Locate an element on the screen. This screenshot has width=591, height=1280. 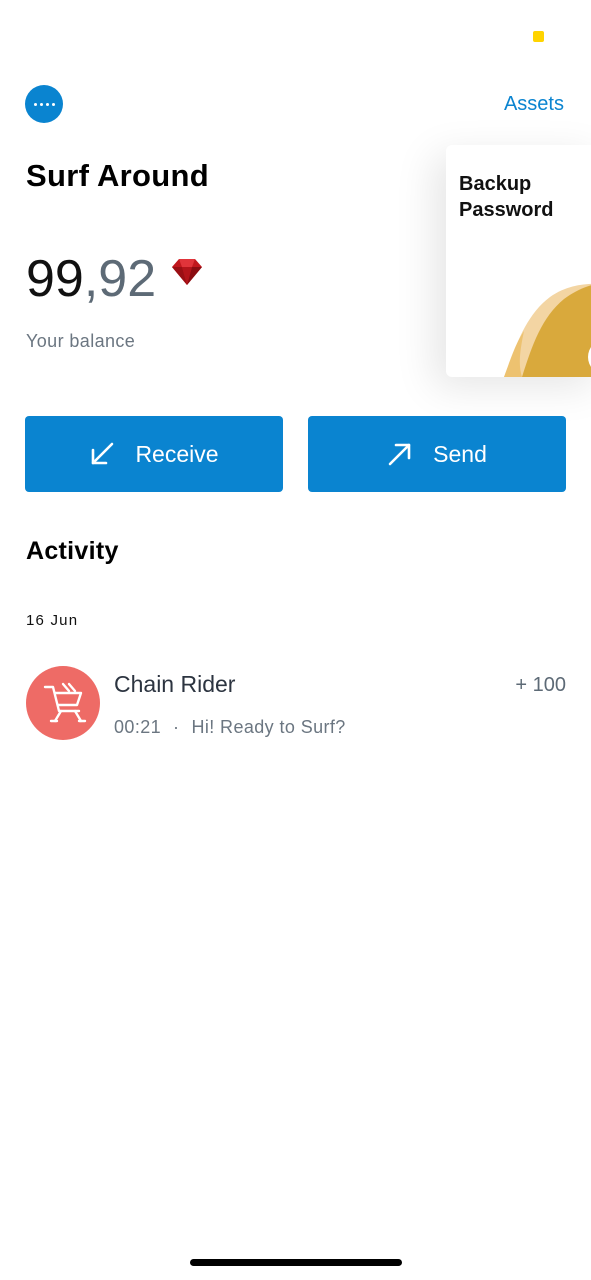
backup-card-title: Backup Password is located at coordinates (506, 197).